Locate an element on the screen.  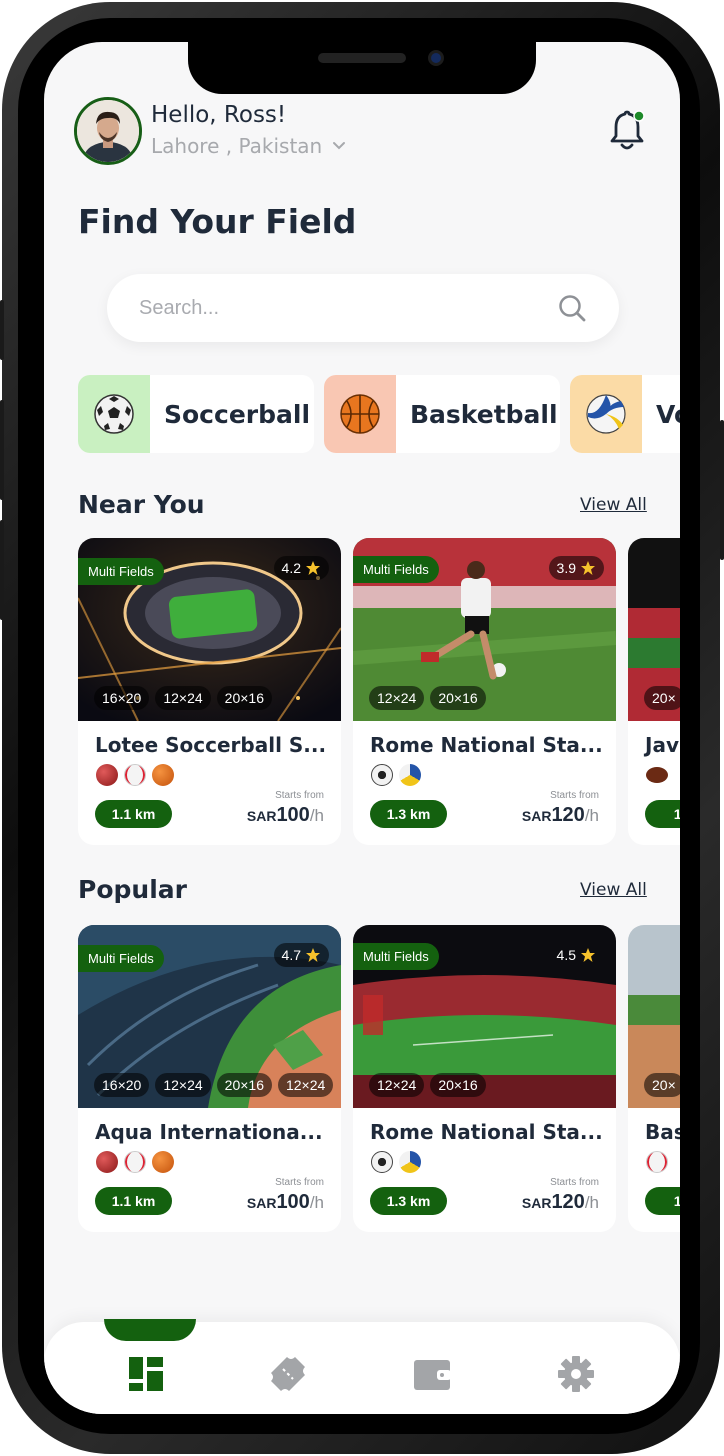
field-name: Jav is located at coordinates (662, 745).